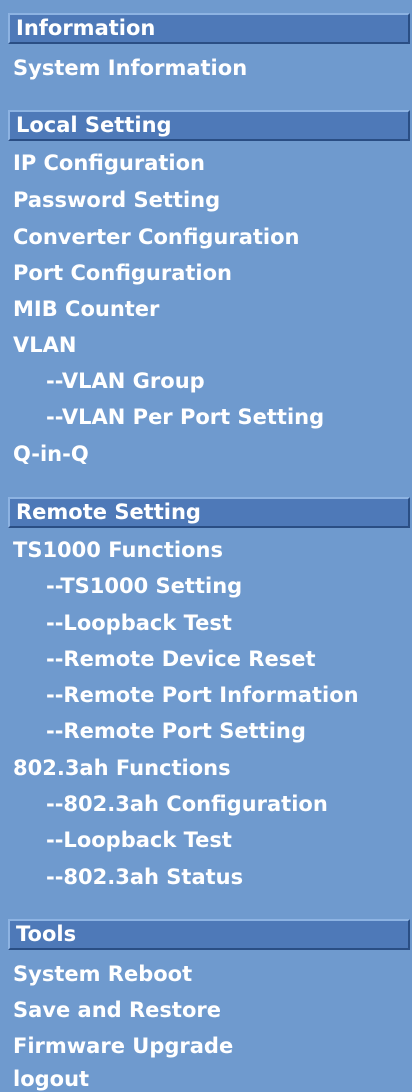  Describe the element at coordinates (209, 28) in the screenshot. I see `section-header-information: Information` at that location.